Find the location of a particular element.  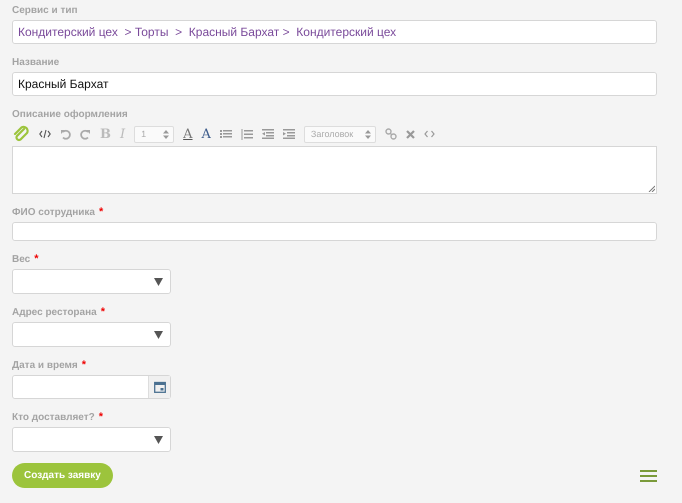

bullet-list-icon is located at coordinates (226, 134).